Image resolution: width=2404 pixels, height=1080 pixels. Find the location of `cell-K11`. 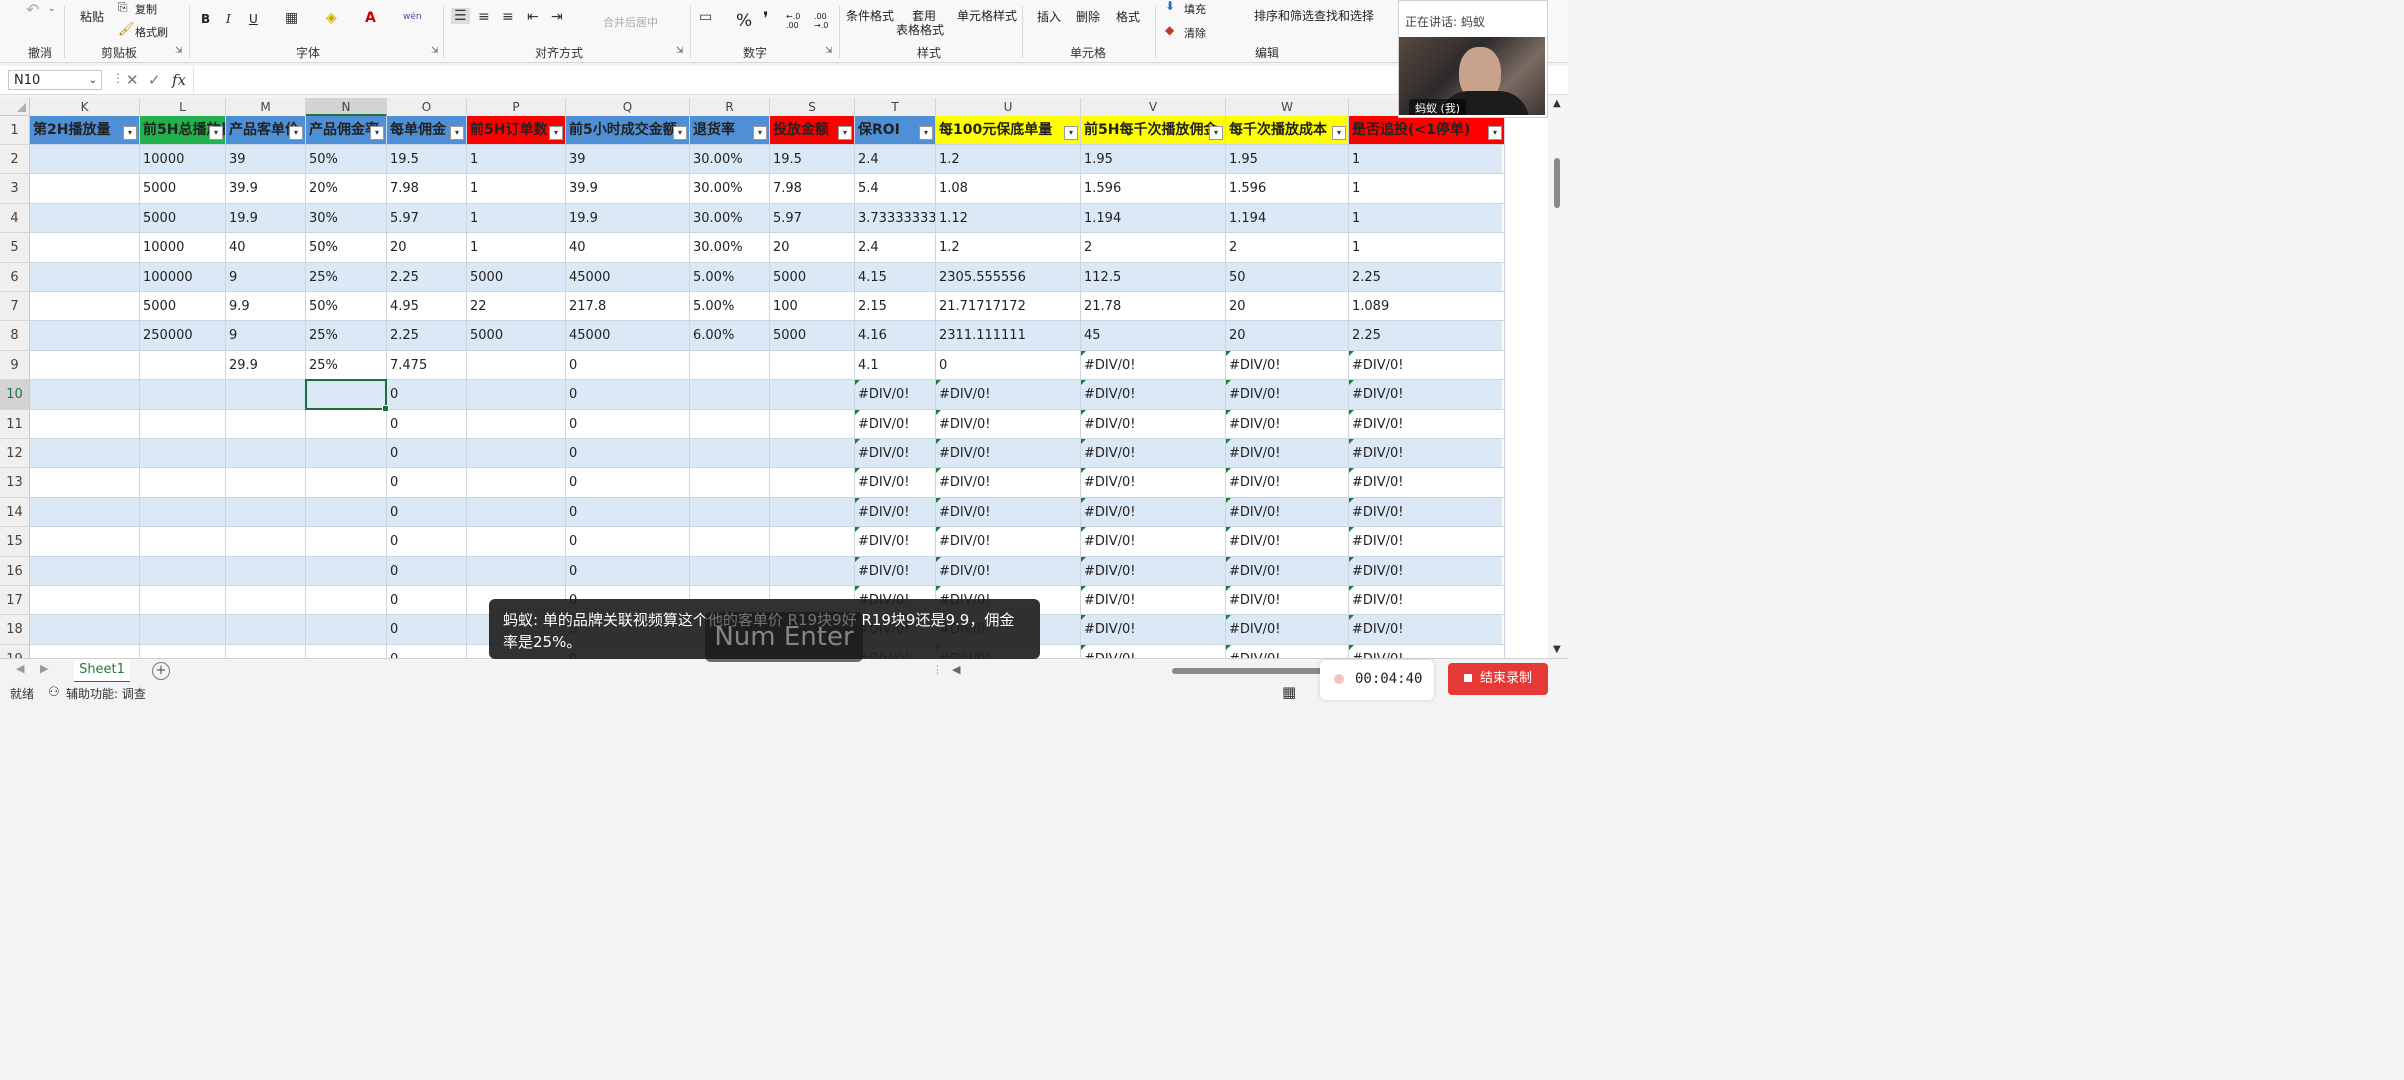

cell-K11 is located at coordinates (85, 424).